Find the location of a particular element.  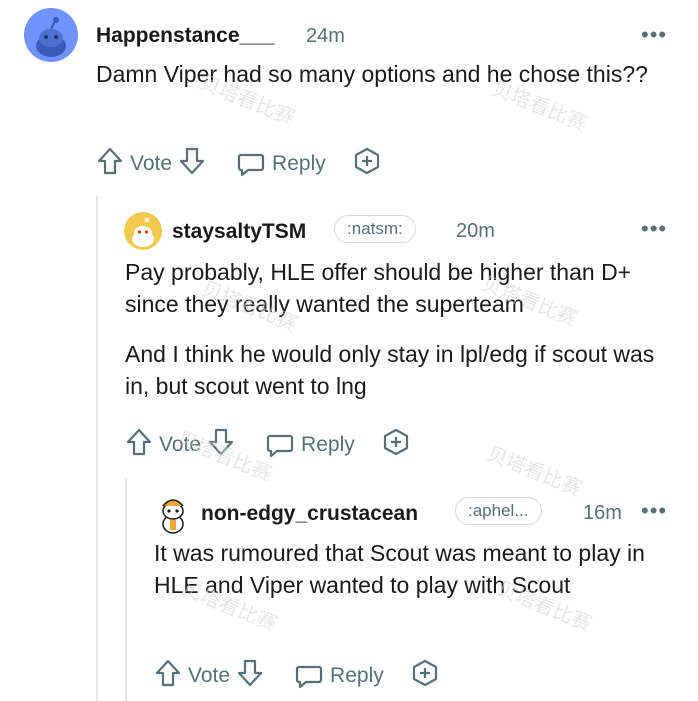

thread-line-level1 is located at coordinates (97, 448).